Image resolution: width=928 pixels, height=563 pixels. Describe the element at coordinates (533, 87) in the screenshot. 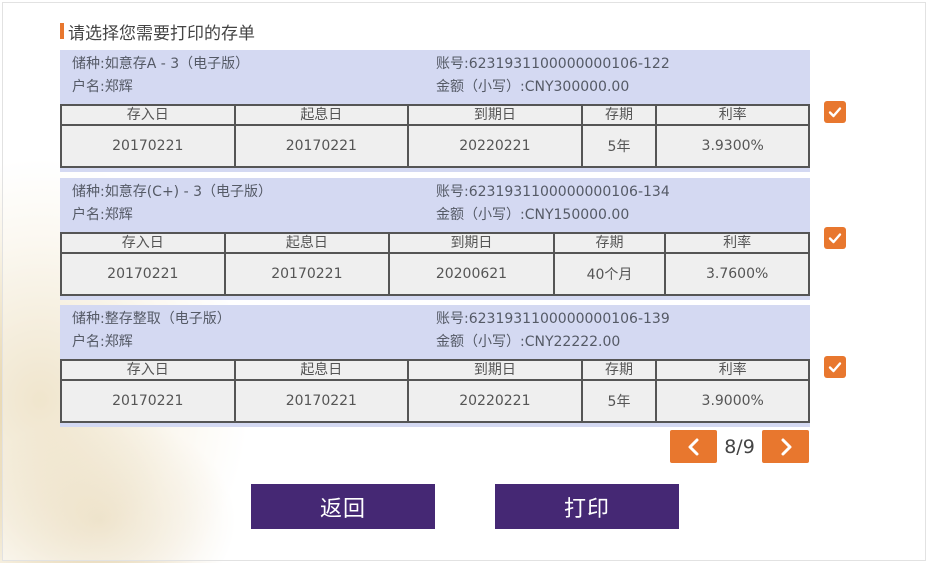

I see `deposit-amount: 金额（小写）:CNY300000.00` at that location.